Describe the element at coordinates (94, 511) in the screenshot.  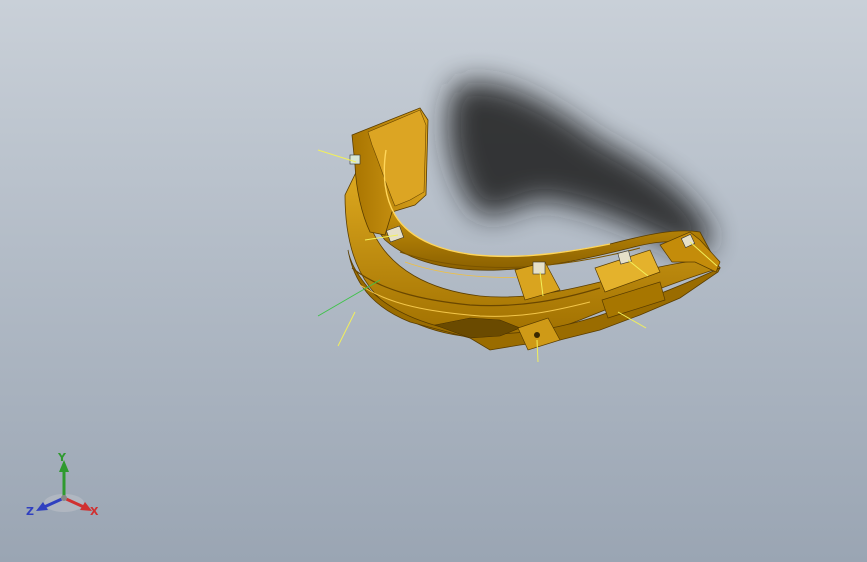
I see `triad-x-label: X` at that location.